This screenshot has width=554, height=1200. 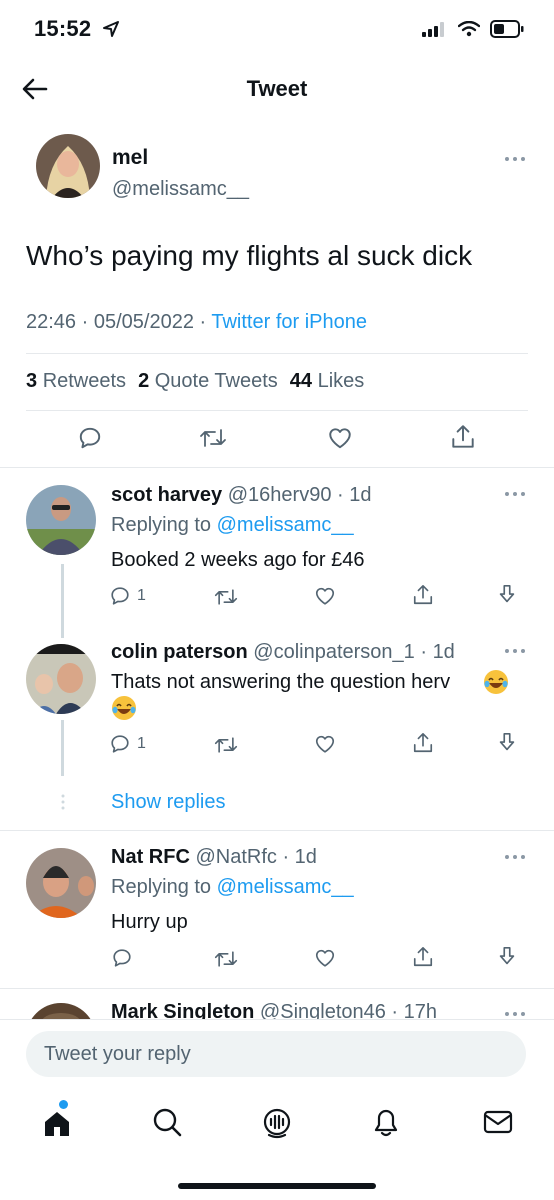 I want to click on tweet-time: 22:46, so click(x=51, y=322).